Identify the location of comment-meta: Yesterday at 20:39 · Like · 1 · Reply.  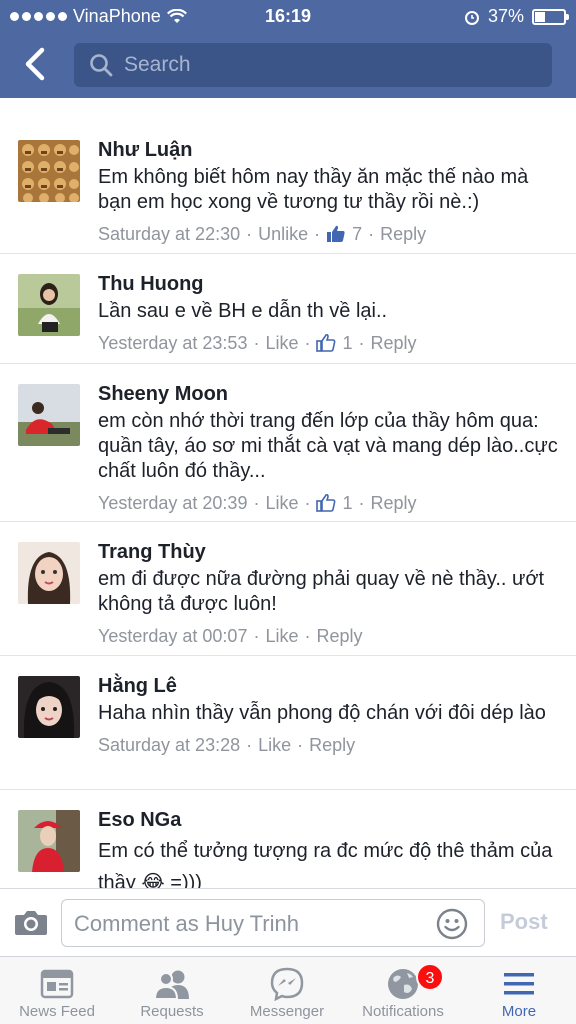
(331, 503).